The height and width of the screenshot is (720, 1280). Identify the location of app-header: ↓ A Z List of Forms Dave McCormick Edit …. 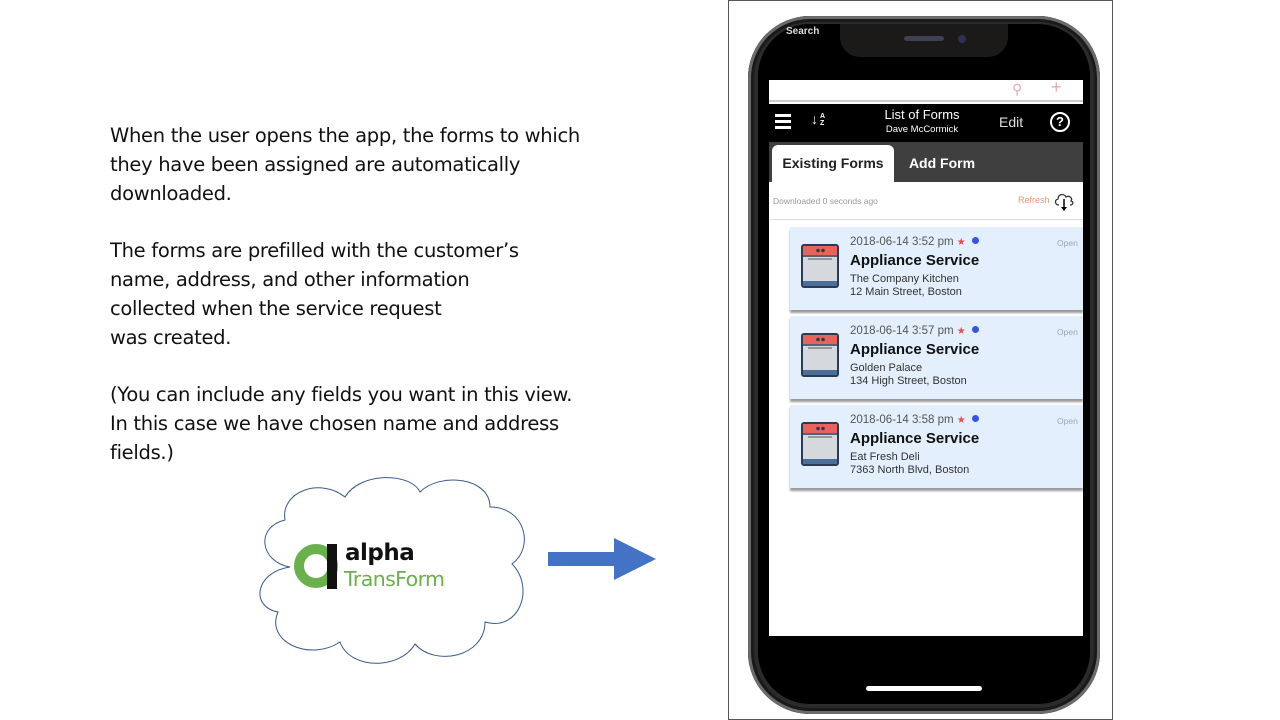
(926, 123).